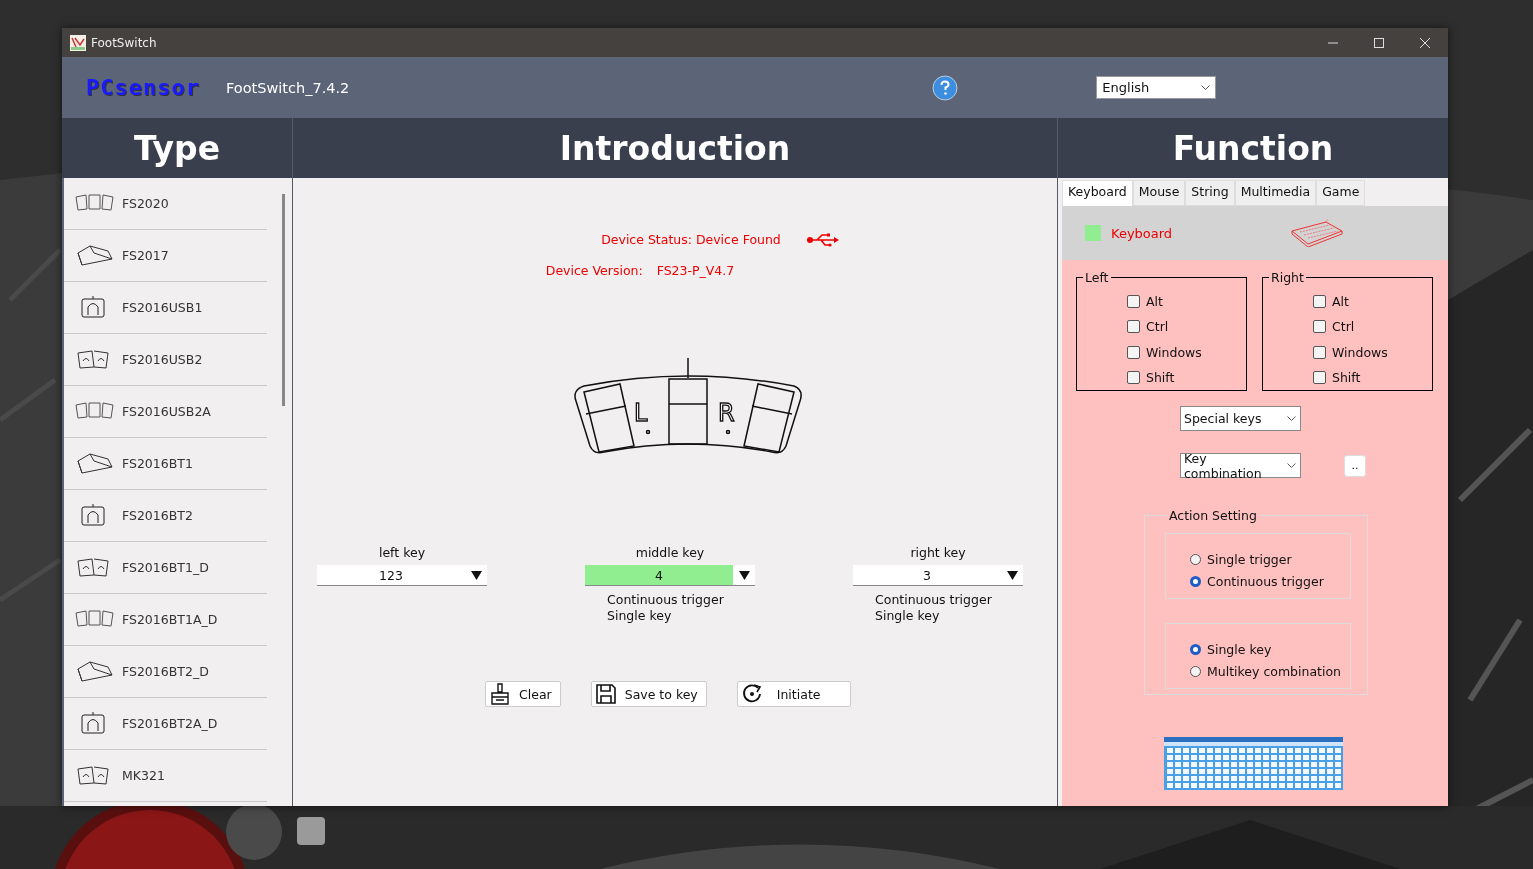 The image size is (1533, 869). What do you see at coordinates (165, 204) in the screenshot?
I see `device-type-item: FS2020` at bounding box center [165, 204].